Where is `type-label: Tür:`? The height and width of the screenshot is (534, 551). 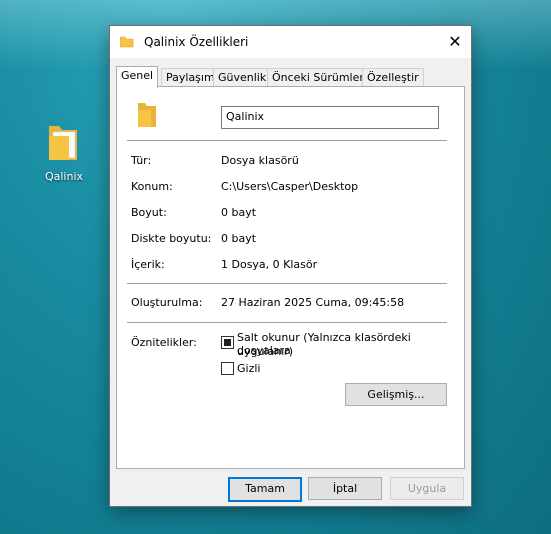 type-label: Tür: is located at coordinates (141, 160).